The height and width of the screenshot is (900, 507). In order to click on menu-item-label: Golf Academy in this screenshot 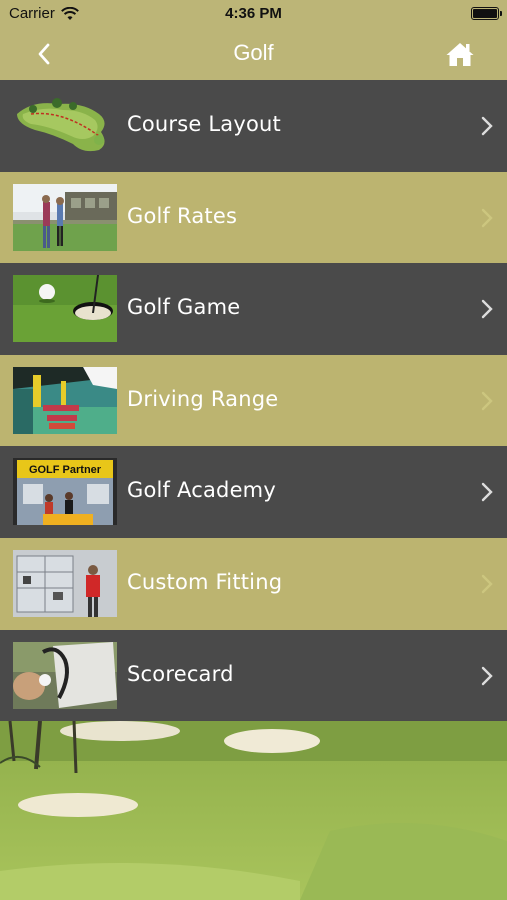, I will do `click(201, 490)`.